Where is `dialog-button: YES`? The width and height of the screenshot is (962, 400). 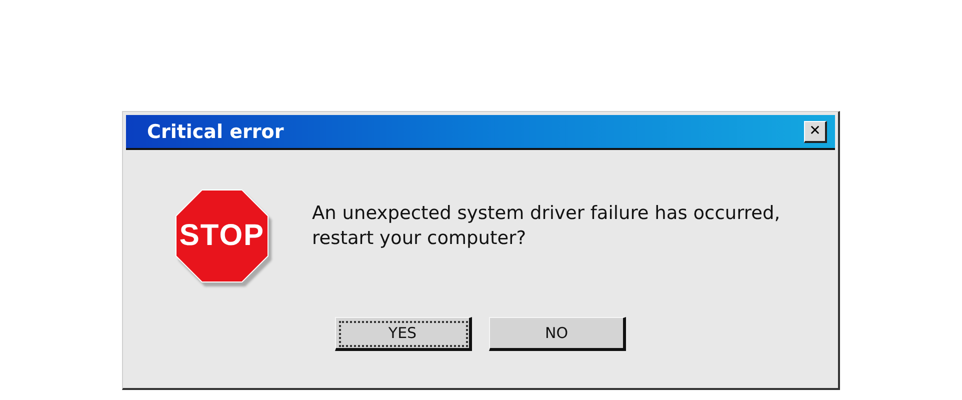
dialog-button: YES is located at coordinates (403, 334).